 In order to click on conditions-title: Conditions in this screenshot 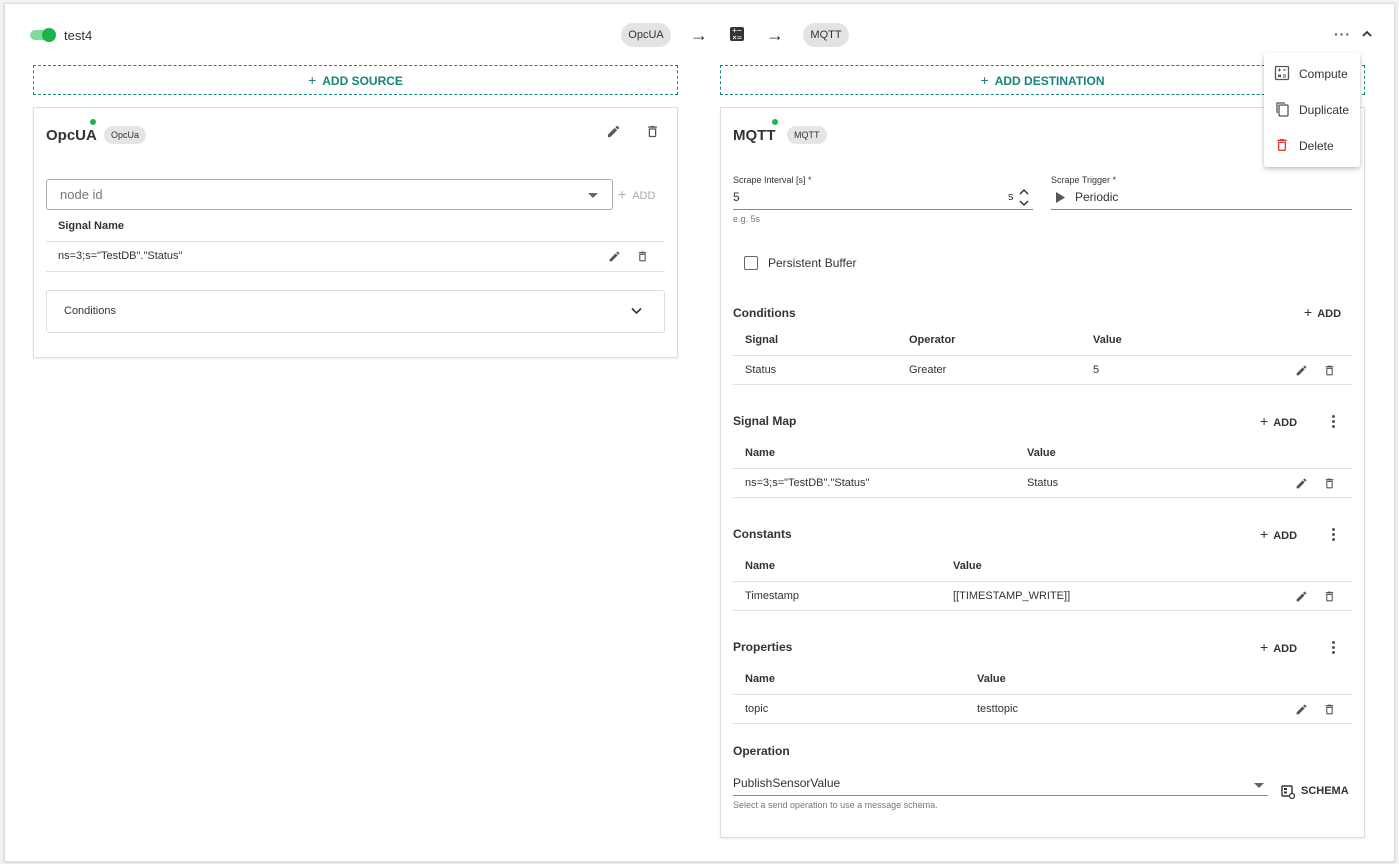, I will do `click(764, 313)`.